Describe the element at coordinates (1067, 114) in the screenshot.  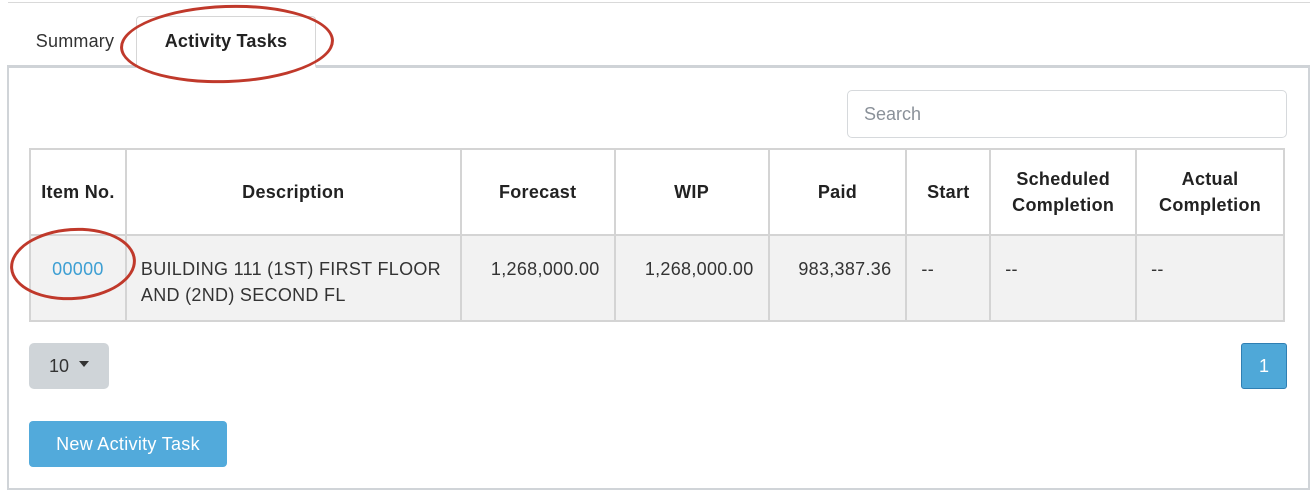
I see `search-input` at that location.